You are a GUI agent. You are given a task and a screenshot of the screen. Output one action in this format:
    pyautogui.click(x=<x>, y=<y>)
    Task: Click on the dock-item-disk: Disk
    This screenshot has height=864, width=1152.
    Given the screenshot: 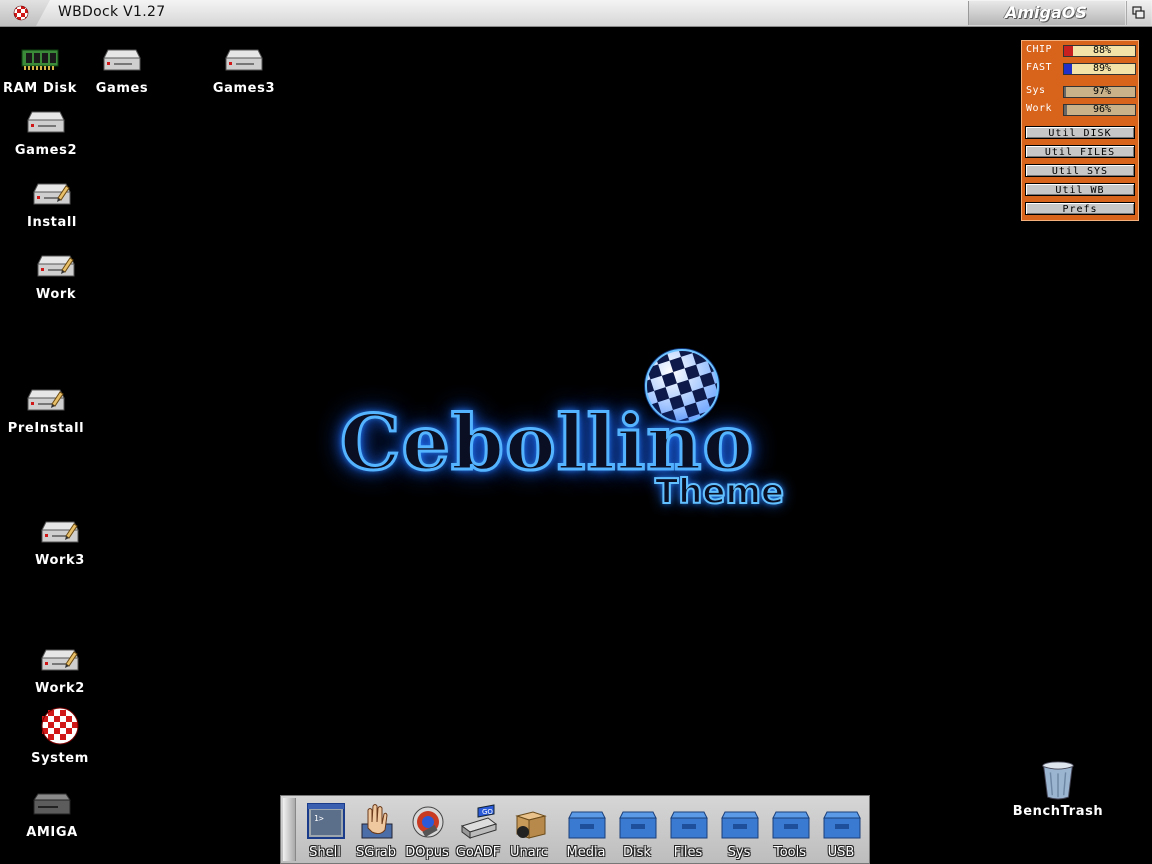 What is the action you would take?
    pyautogui.click(x=637, y=830)
    